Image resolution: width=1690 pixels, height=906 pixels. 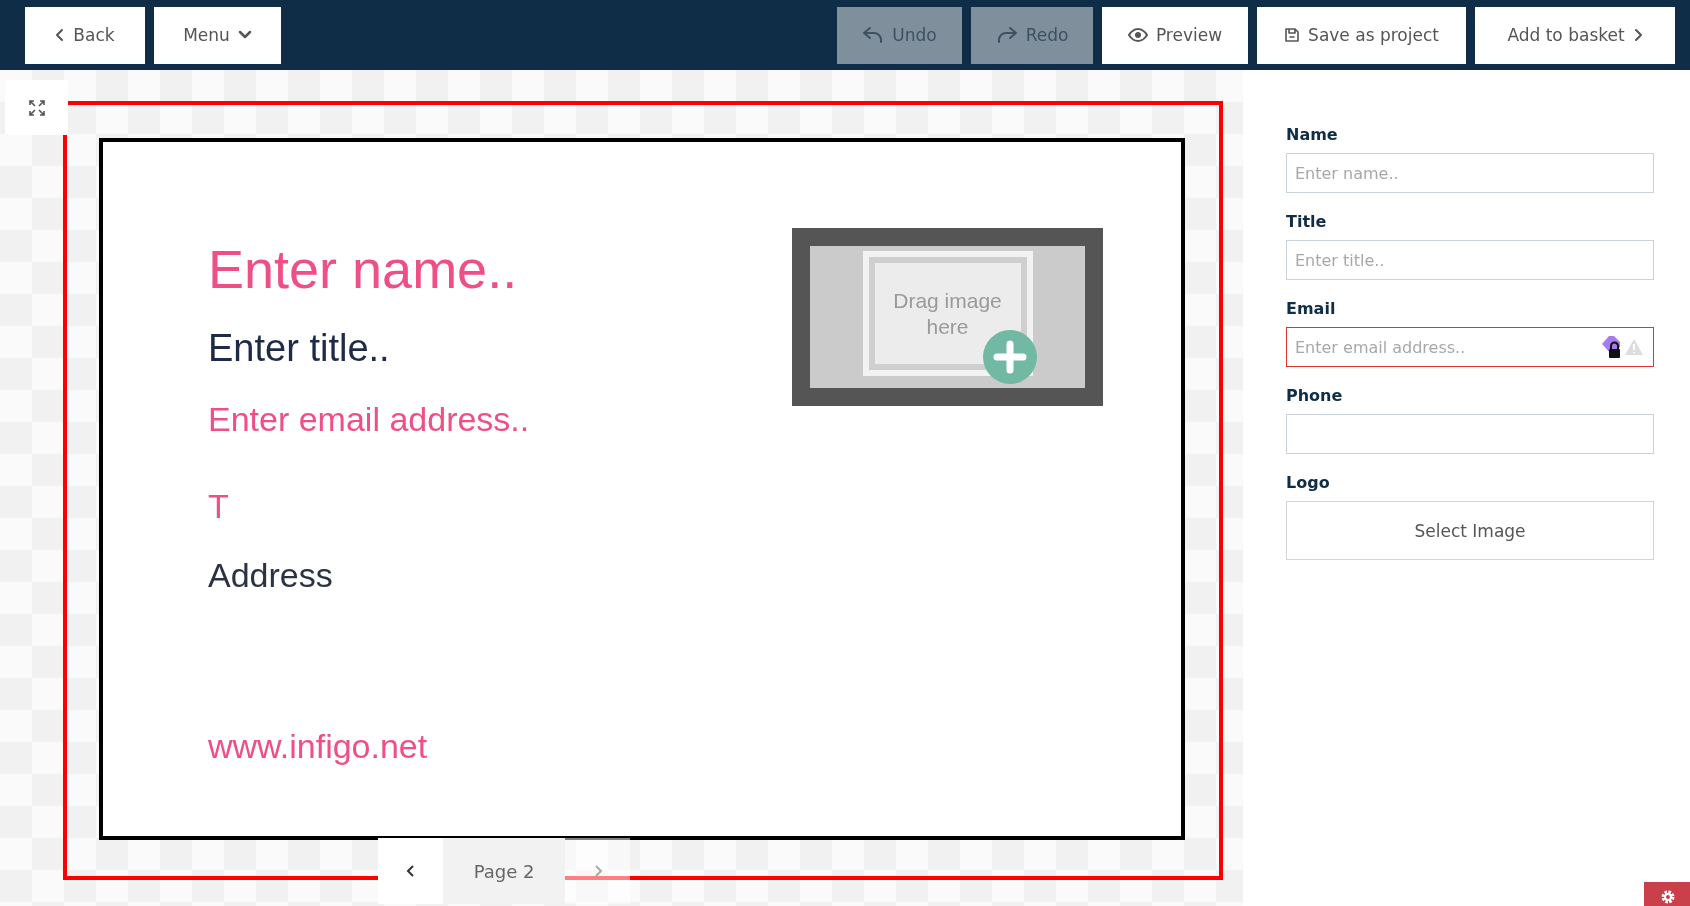 I want to click on back-button: Back, so click(x=85, y=35).